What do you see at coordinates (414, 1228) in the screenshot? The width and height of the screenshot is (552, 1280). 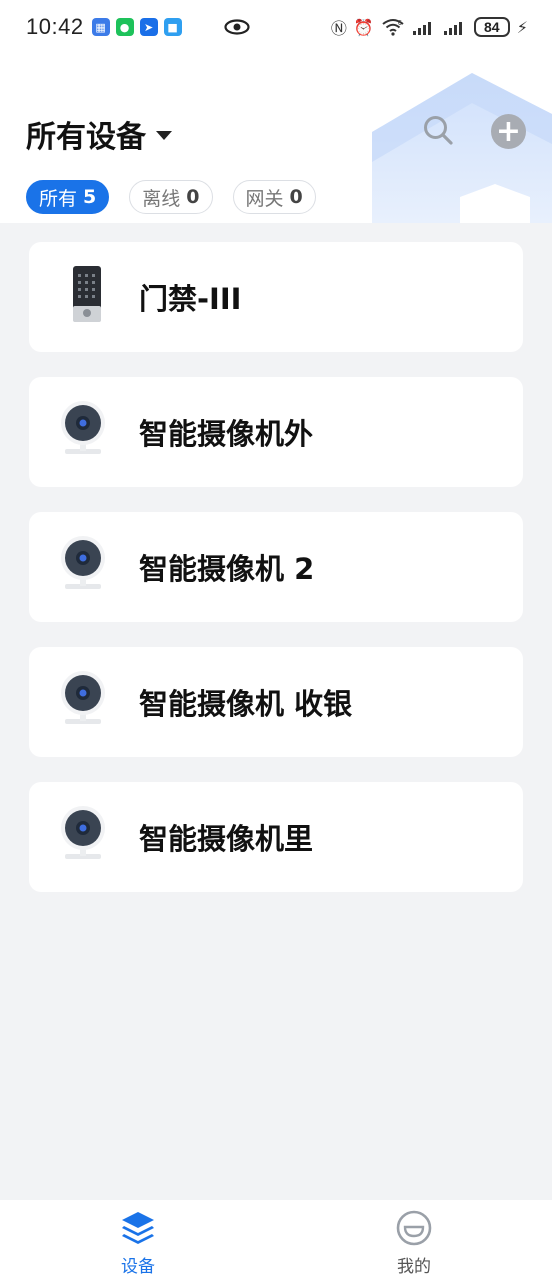 I see `profile-face-icon` at bounding box center [414, 1228].